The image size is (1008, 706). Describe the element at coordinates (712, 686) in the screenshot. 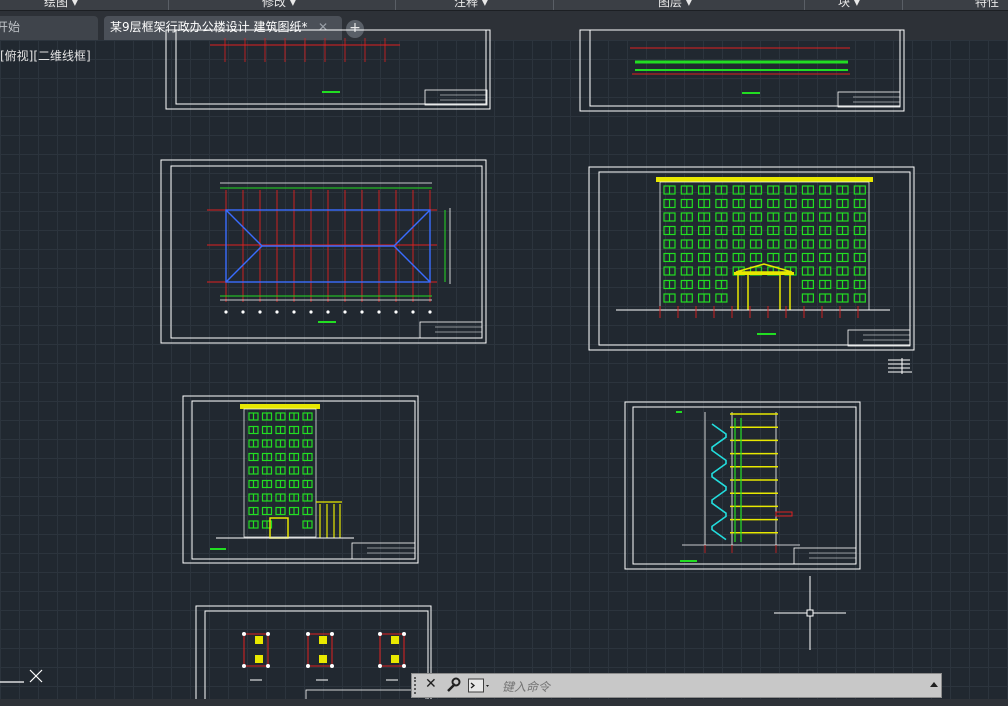

I see `command-input` at that location.